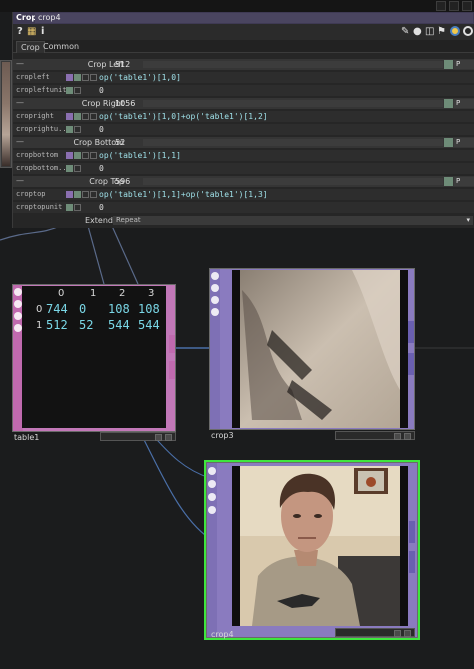 This screenshot has width=474, height=669. I want to click on cropleftunit-value: 0, so click(101, 90).